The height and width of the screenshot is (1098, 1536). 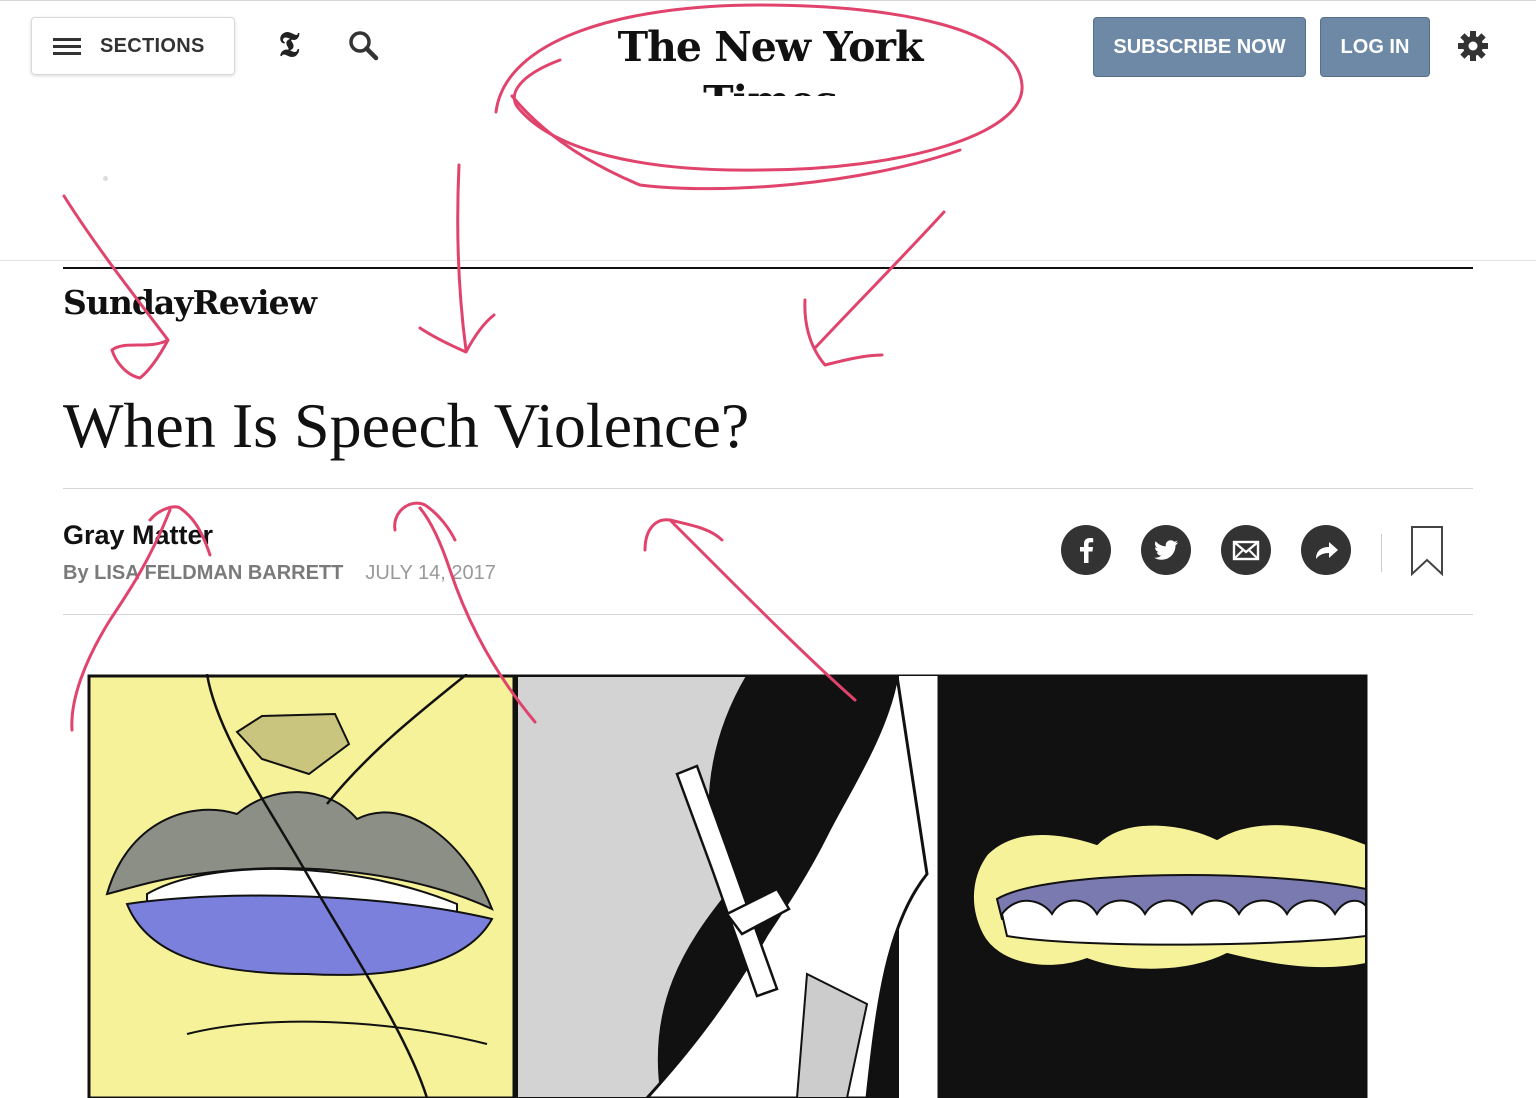 I want to click on more-share-button, so click(x=1326, y=550).